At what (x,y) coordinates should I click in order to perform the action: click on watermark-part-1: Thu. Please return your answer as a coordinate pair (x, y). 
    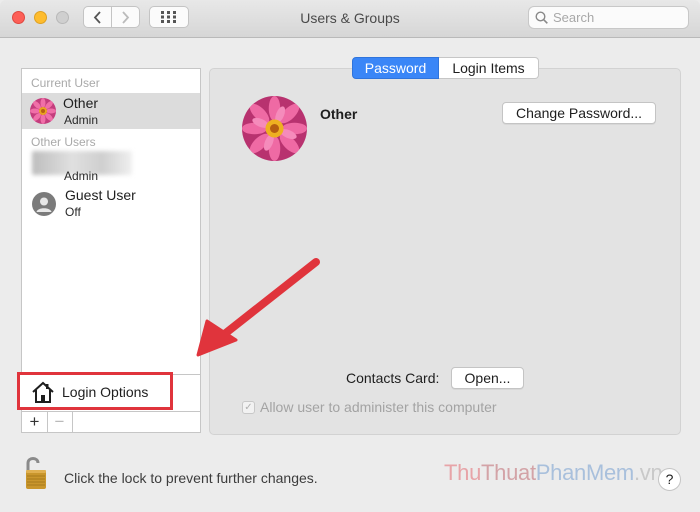
    Looking at the image, I should click on (463, 472).